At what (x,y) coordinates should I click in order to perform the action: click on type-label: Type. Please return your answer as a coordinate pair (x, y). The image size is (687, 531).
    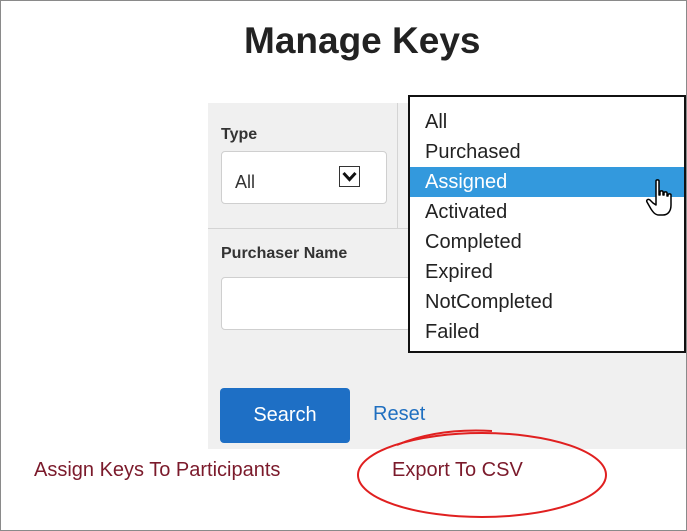
    Looking at the image, I should click on (239, 134).